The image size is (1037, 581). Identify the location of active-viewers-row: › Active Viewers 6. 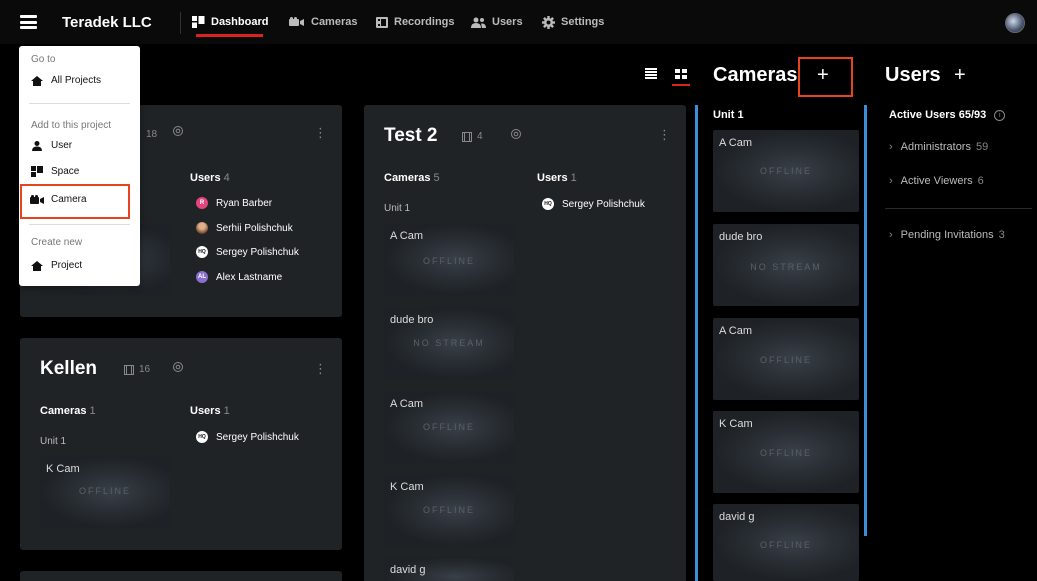
(936, 181).